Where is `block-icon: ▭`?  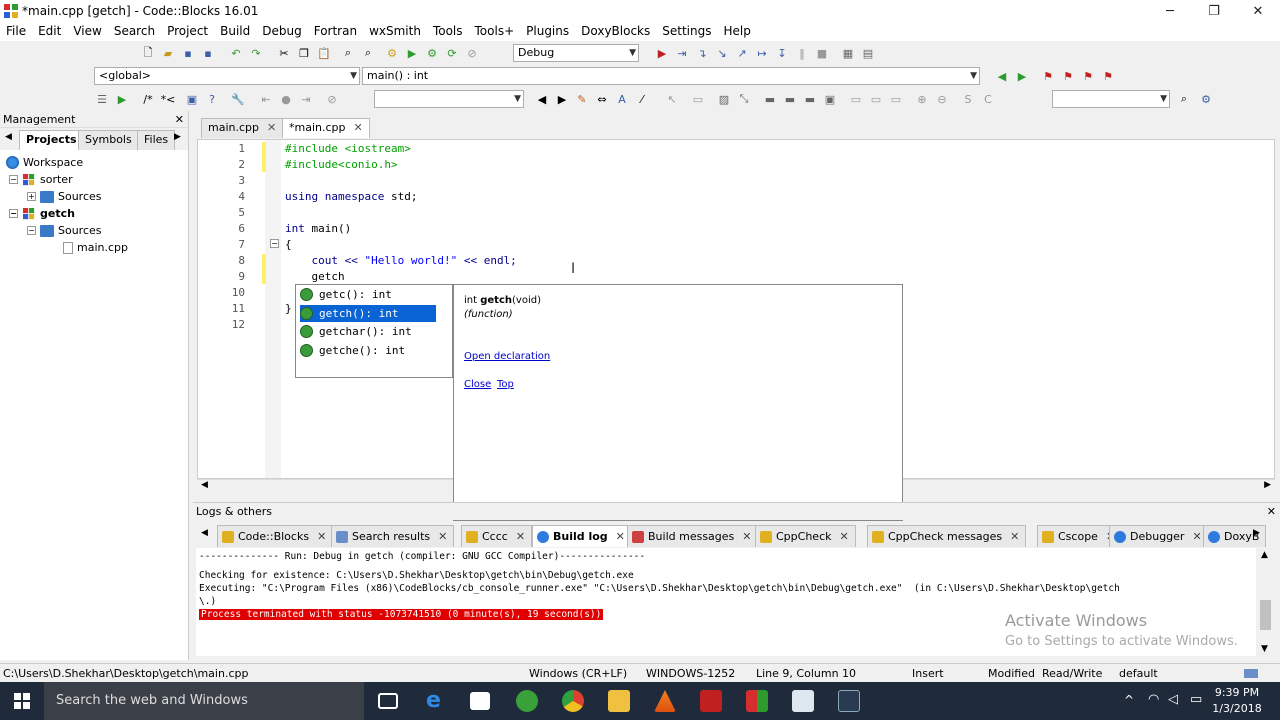 block-icon: ▭ is located at coordinates (698, 99).